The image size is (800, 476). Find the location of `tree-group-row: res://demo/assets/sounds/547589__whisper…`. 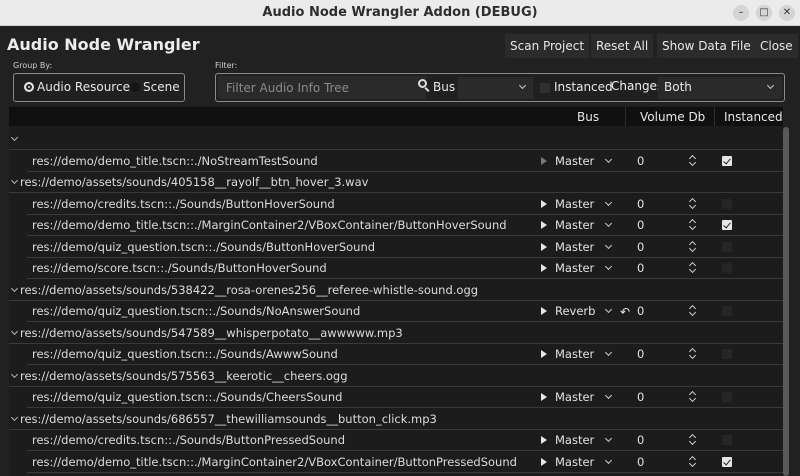

tree-group-row: res://demo/assets/sounds/547589__whisper… is located at coordinates (396, 333).